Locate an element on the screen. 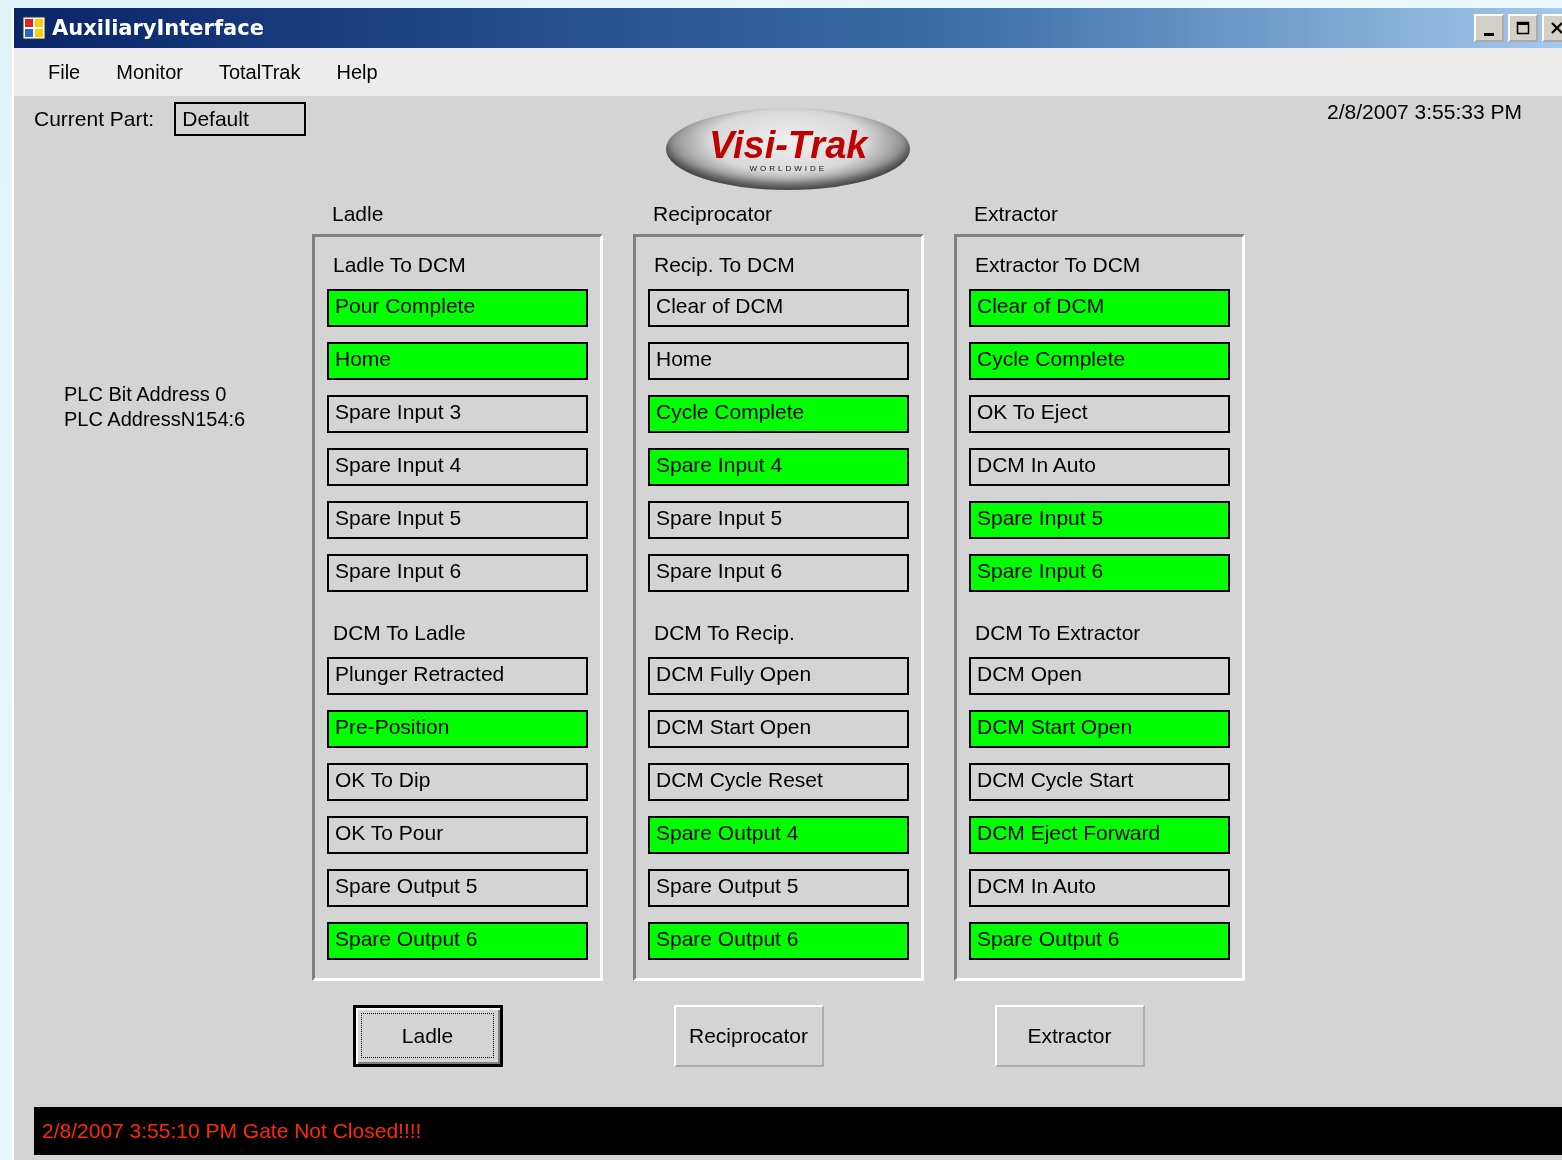 This screenshot has width=1562, height=1160. maximize-icon is located at coordinates (1523, 28).